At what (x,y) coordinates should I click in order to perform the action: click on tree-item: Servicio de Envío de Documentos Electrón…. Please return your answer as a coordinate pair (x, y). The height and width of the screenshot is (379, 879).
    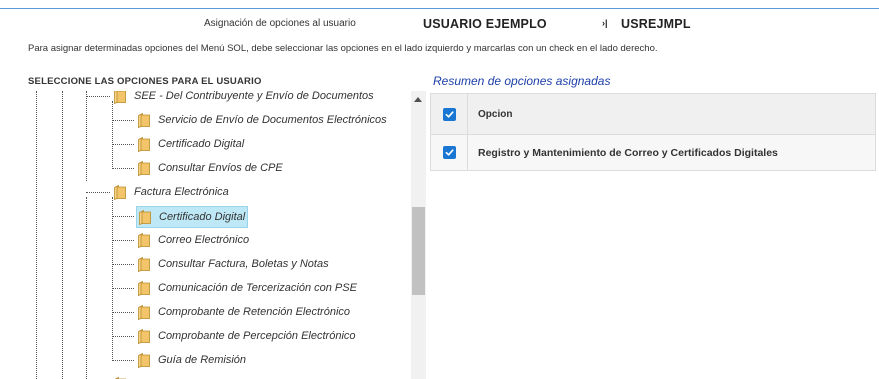
    Looking at the image, I should click on (261, 120).